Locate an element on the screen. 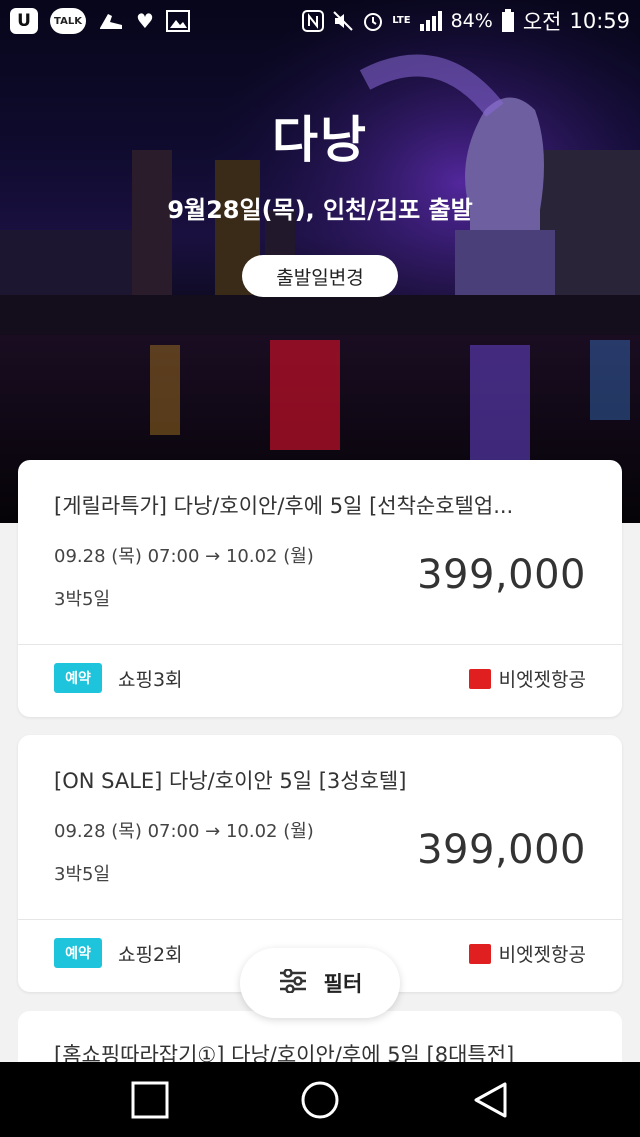 This screenshot has height=1137, width=640. destination-title: 다낭 is located at coordinates (320, 140).